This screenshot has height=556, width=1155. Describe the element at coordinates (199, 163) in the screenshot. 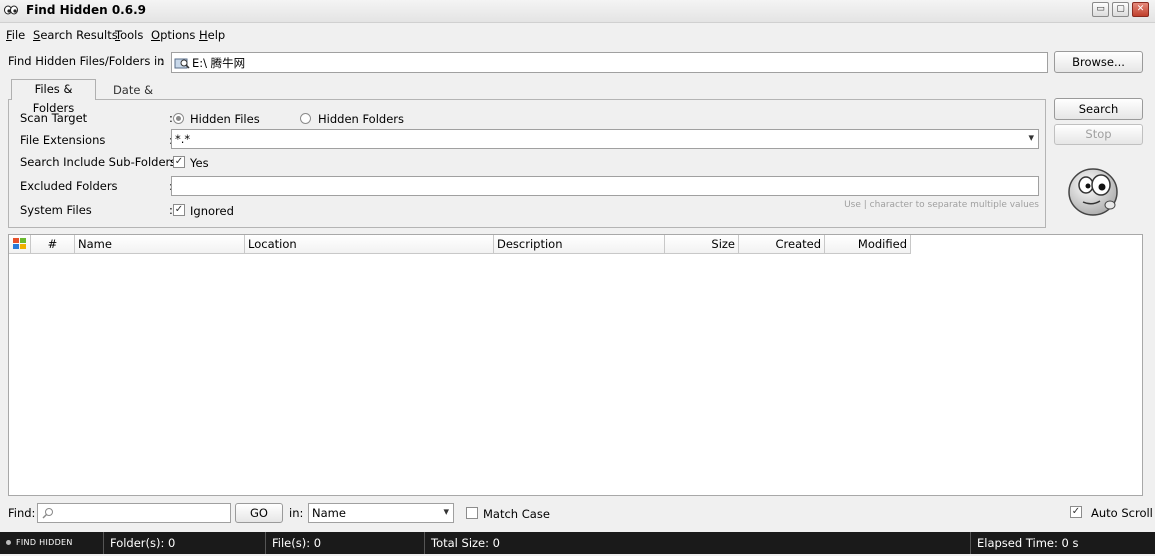

I see `subfolders-value: Yes` at that location.